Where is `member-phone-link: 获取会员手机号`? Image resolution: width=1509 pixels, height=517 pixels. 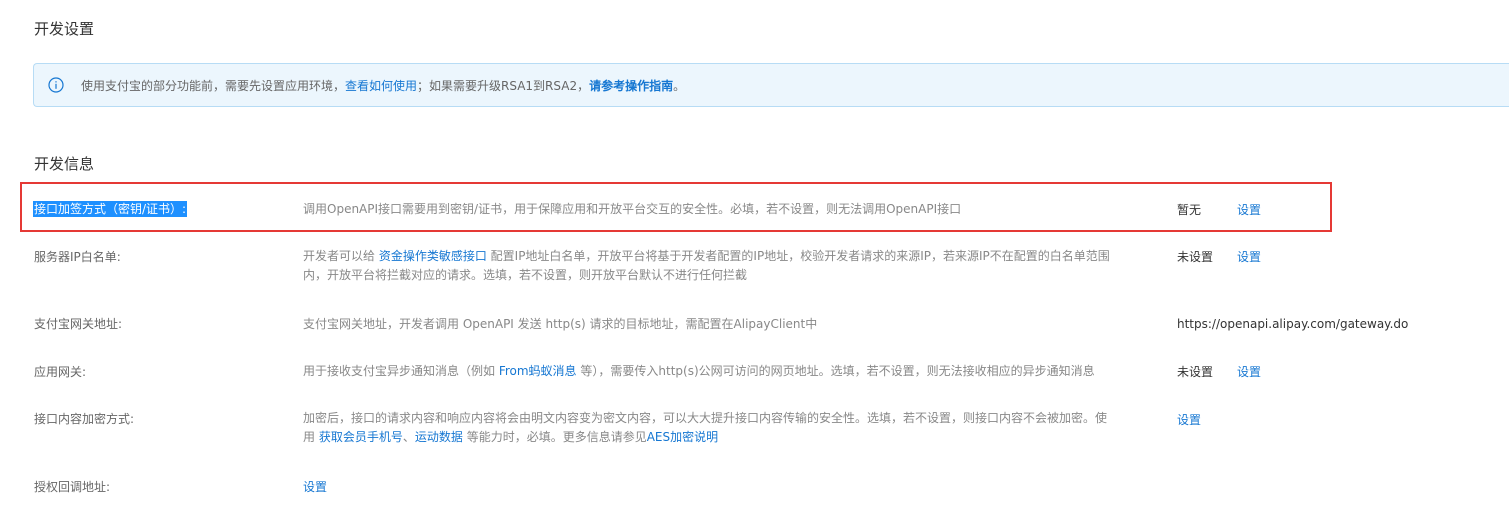 member-phone-link: 获取会员手机号 is located at coordinates (361, 437).